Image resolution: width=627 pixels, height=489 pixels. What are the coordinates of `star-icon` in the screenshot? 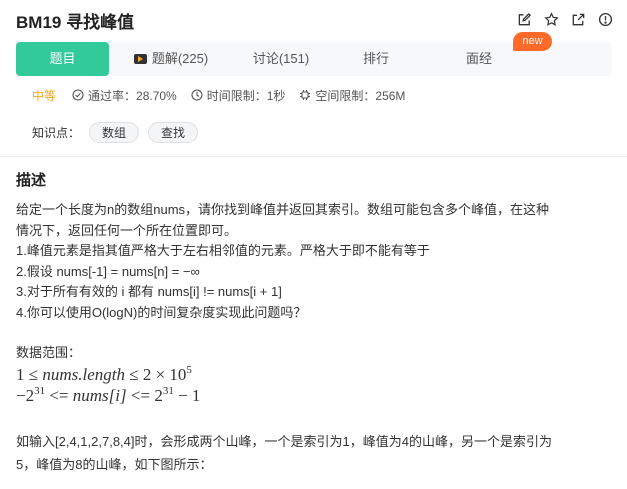 It's located at (551, 19).